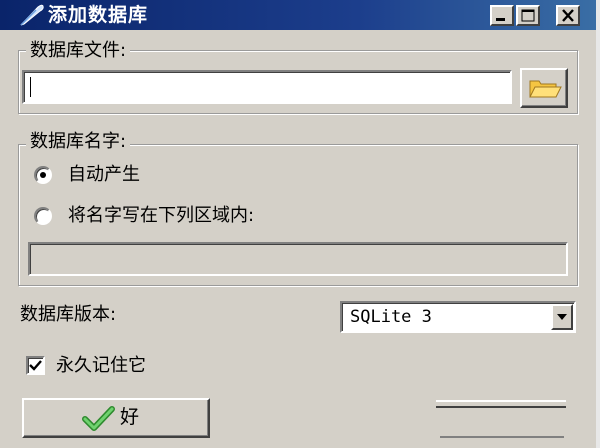  I want to click on cancel-button-edge, so click(501, 404).